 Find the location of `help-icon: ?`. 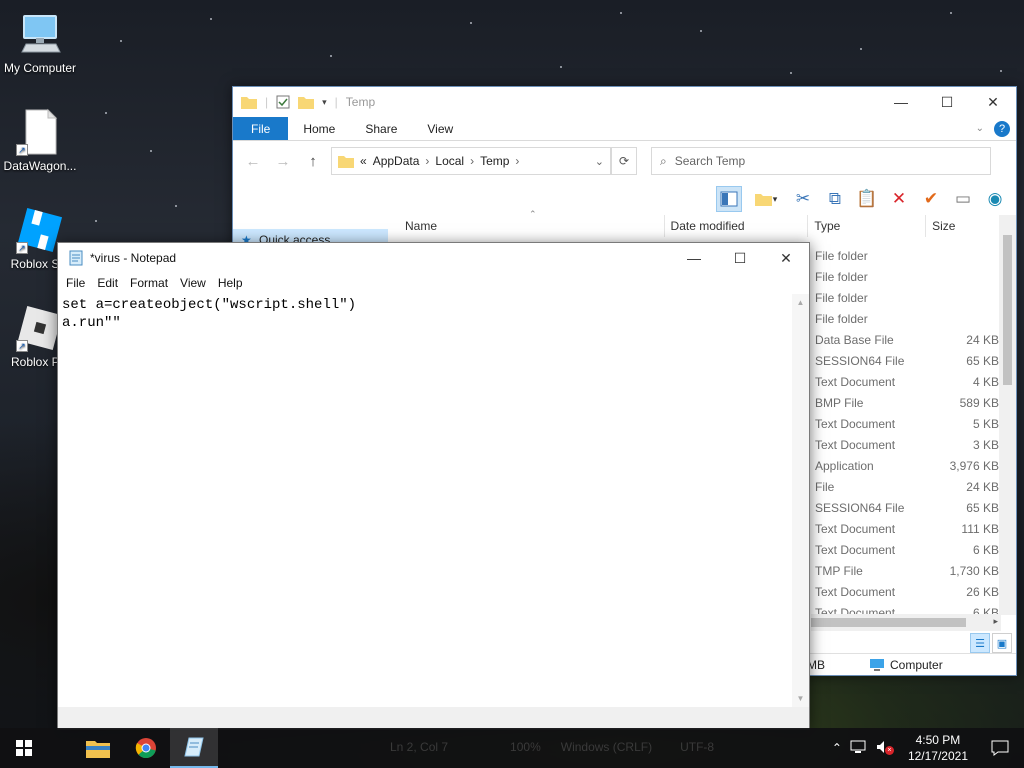

help-icon: ? is located at coordinates (1002, 128).